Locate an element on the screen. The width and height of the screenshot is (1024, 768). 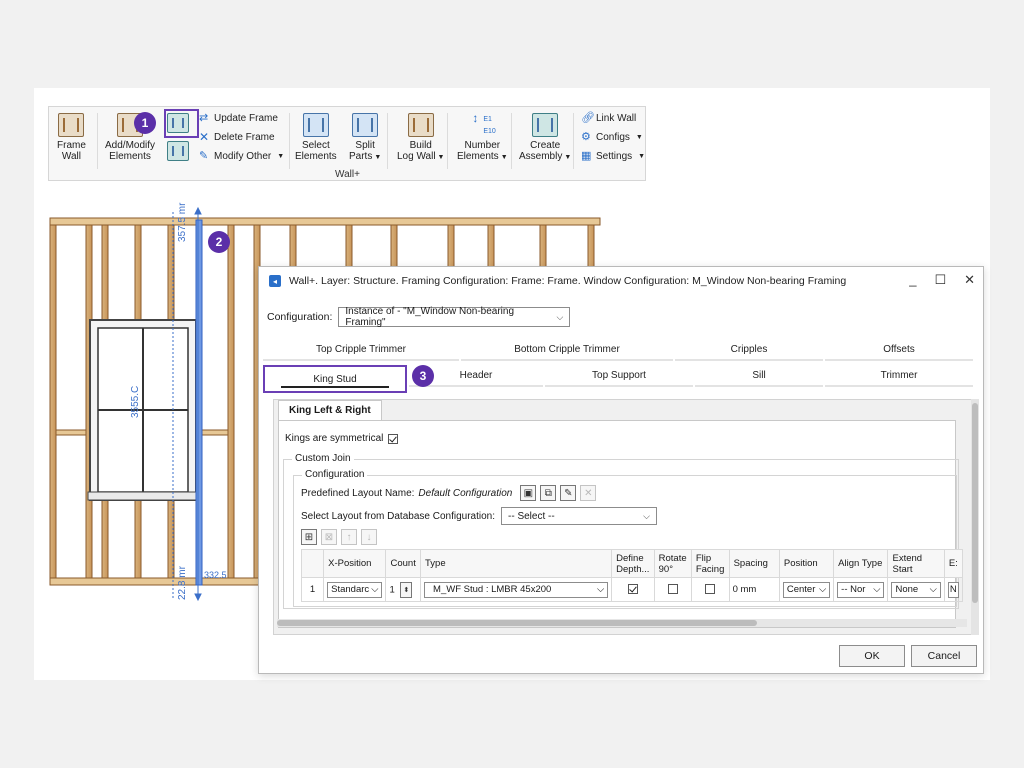
extend-end-cell: N is located at coordinates (953, 589).